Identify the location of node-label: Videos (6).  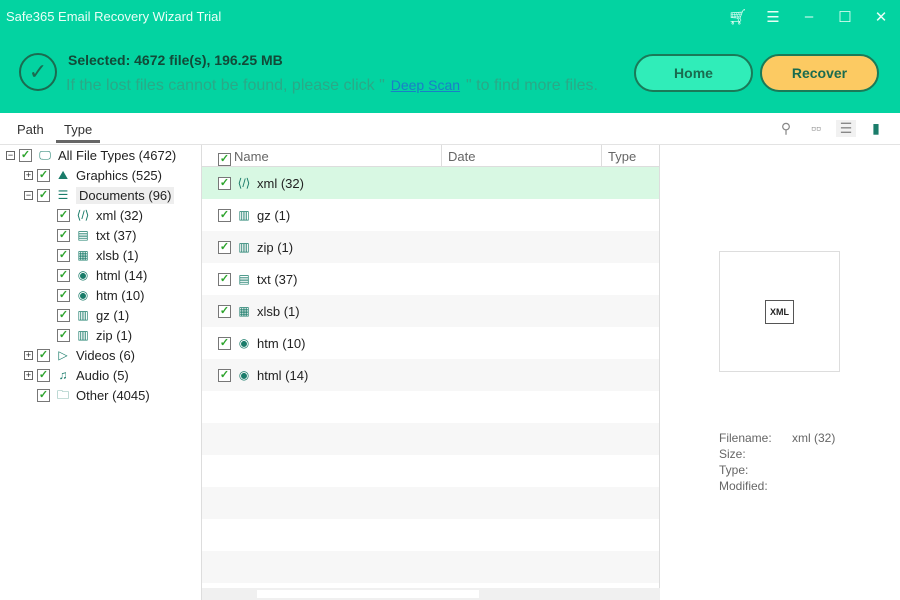
(106, 355).